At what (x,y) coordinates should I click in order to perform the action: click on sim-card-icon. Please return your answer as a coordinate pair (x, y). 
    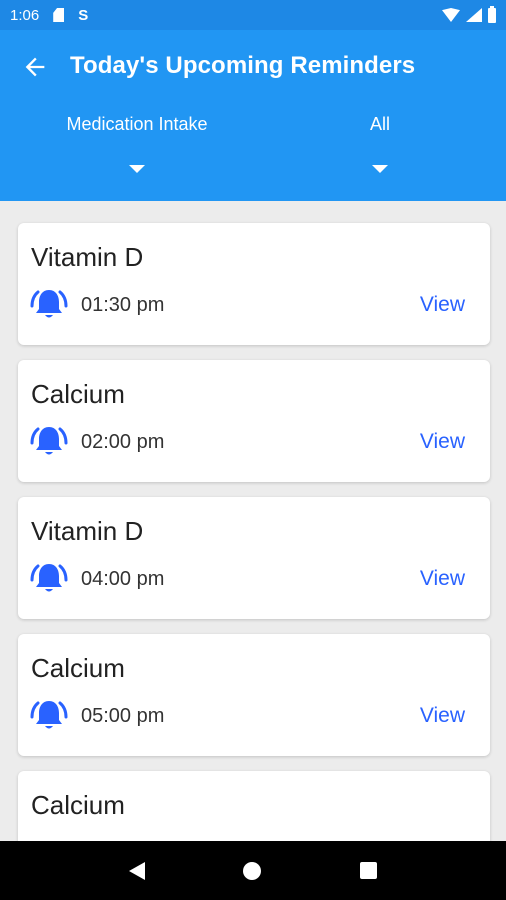
    Looking at the image, I should click on (59, 15).